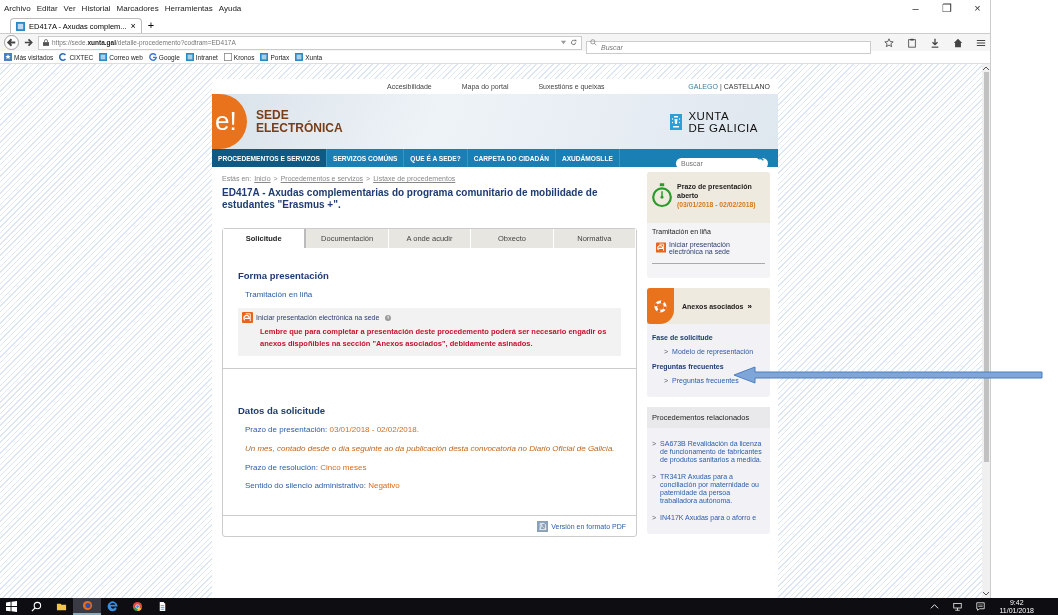 Image resolution: width=1058 pixels, height=615 pixels. I want to click on lifebuoy-icon, so click(660, 306).